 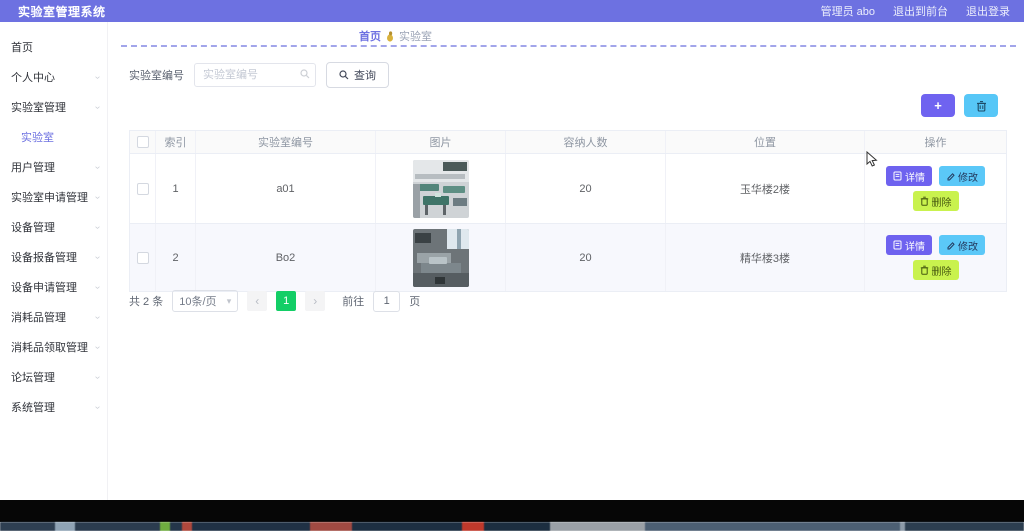 I want to click on goto-unit: 页, so click(x=415, y=302).